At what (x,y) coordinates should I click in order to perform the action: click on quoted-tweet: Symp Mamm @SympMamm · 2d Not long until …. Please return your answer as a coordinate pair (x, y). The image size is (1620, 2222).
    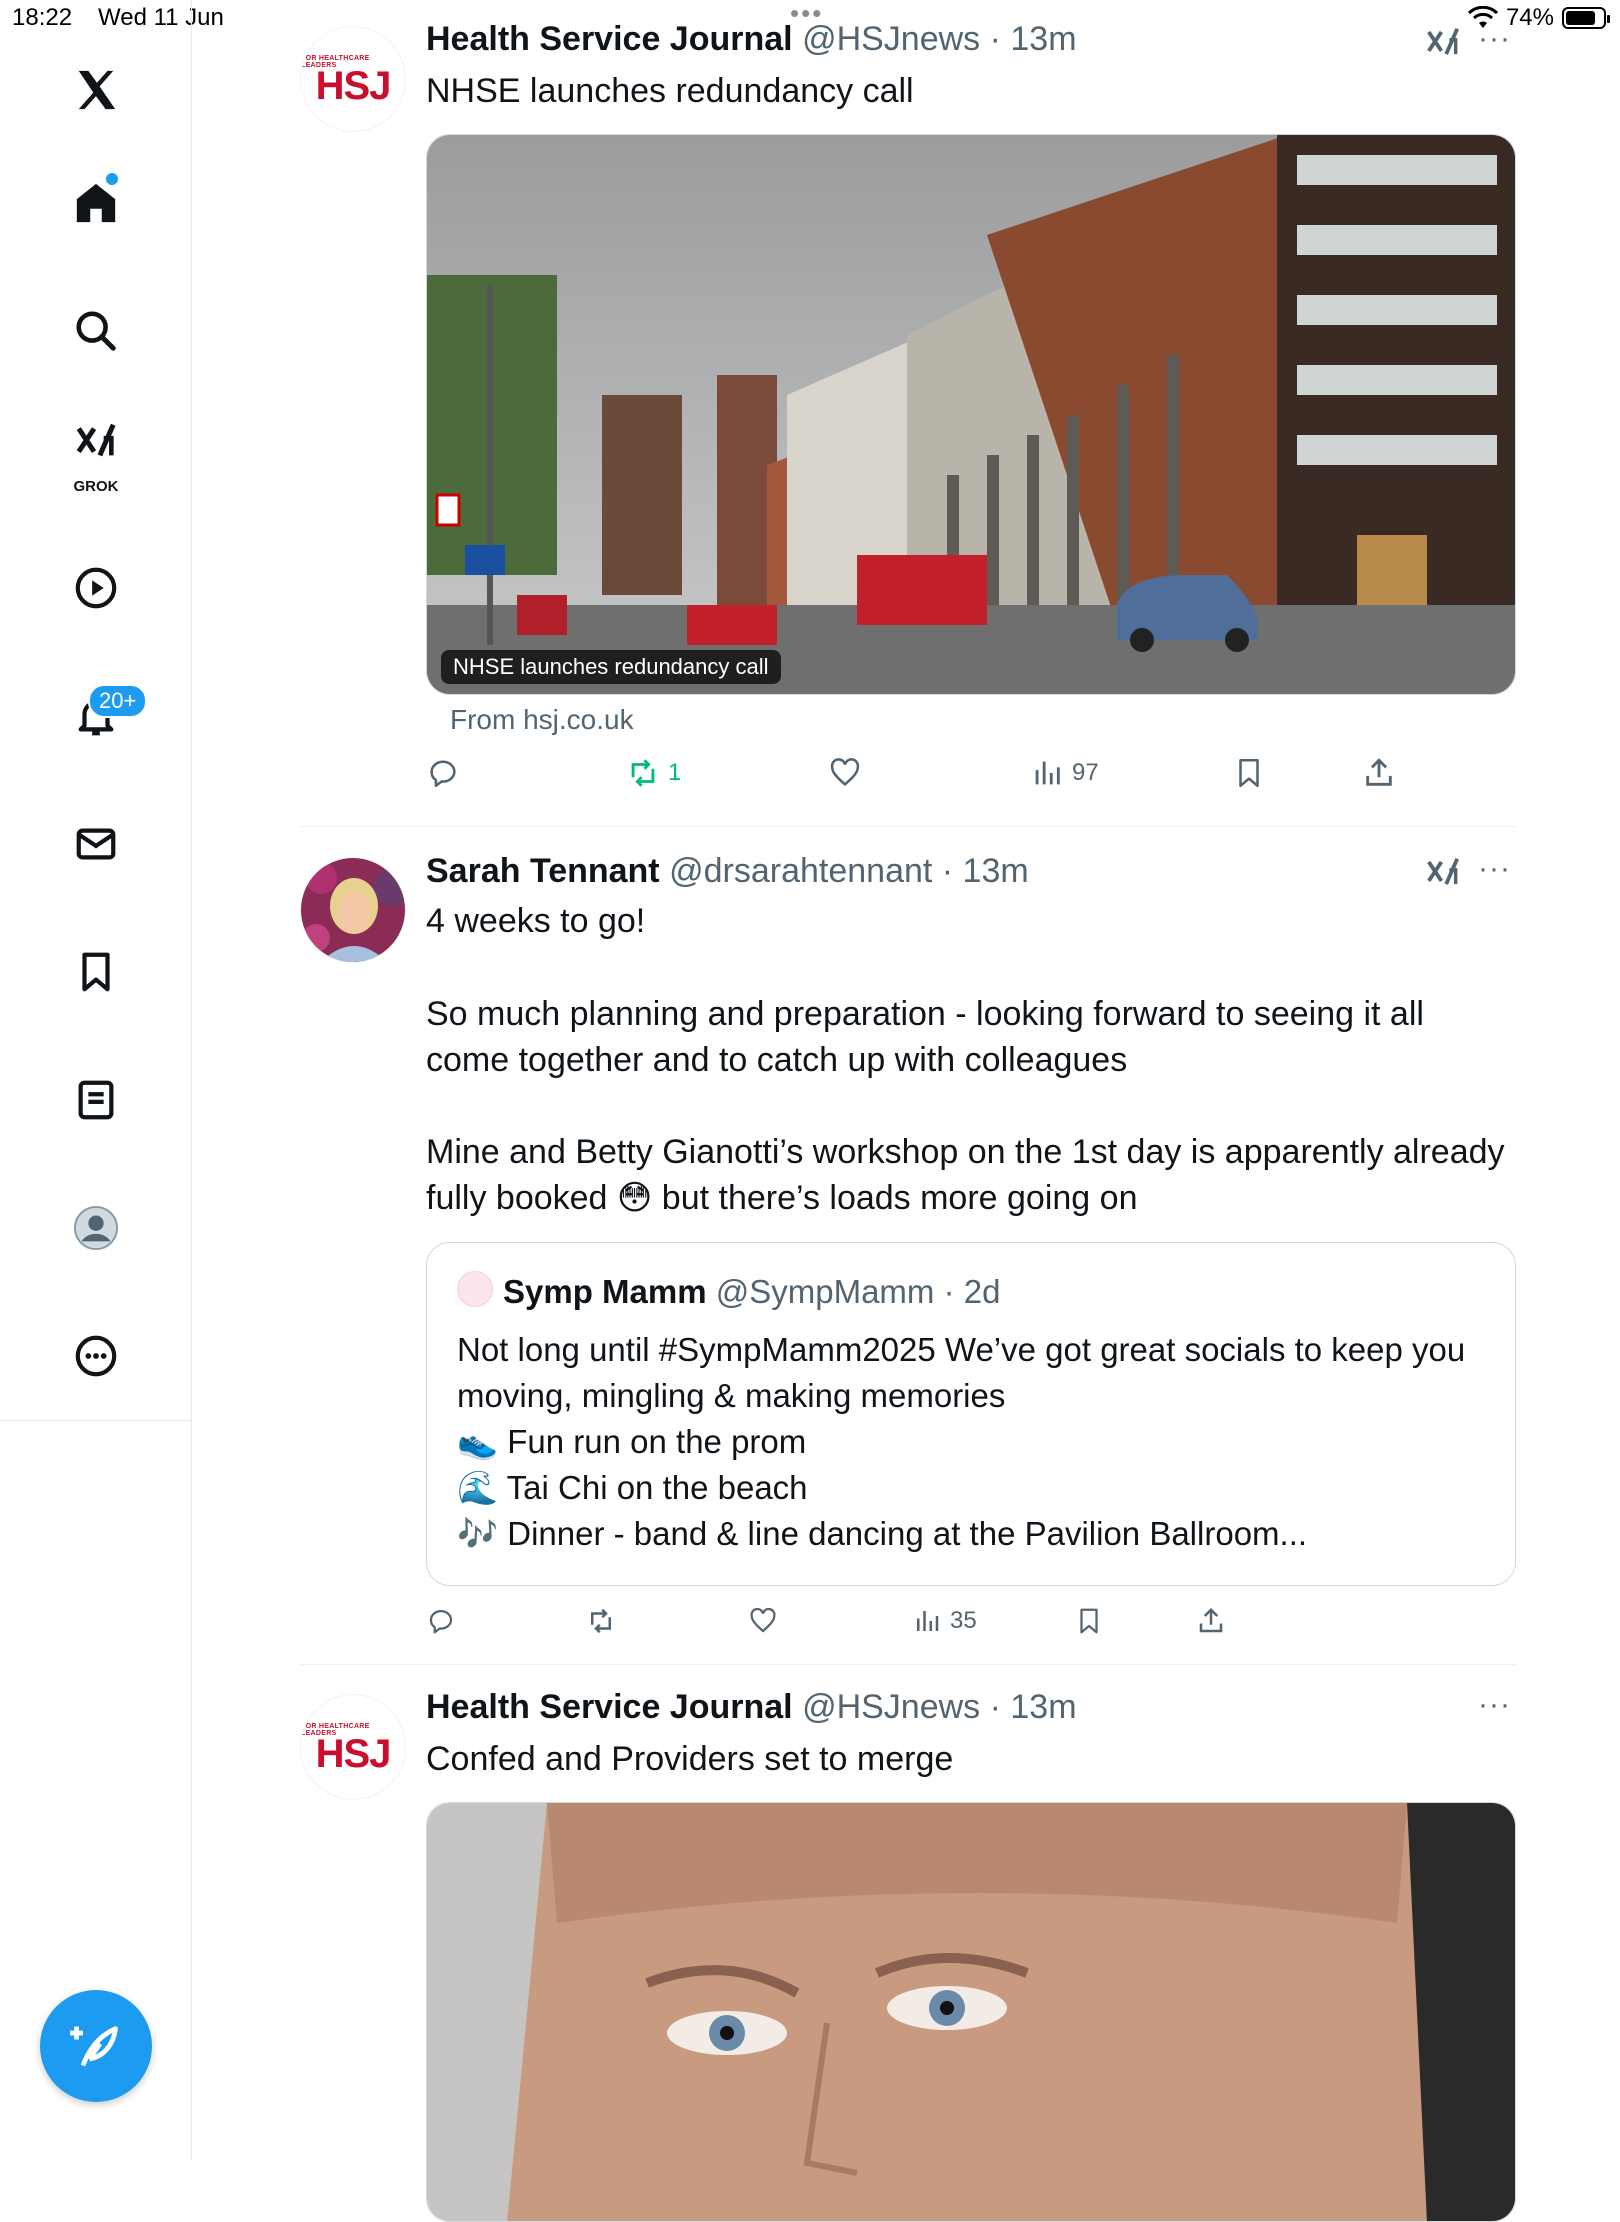
    Looking at the image, I should click on (971, 1414).